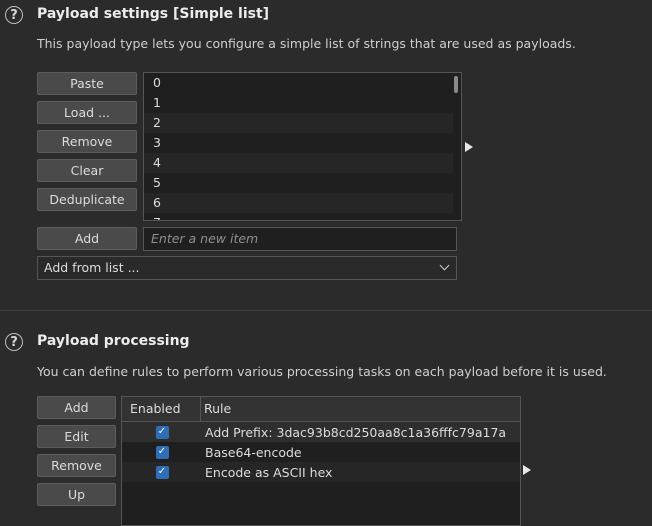 This screenshot has width=652, height=526. Describe the element at coordinates (298, 203) in the screenshot. I see `list-item: 6` at that location.